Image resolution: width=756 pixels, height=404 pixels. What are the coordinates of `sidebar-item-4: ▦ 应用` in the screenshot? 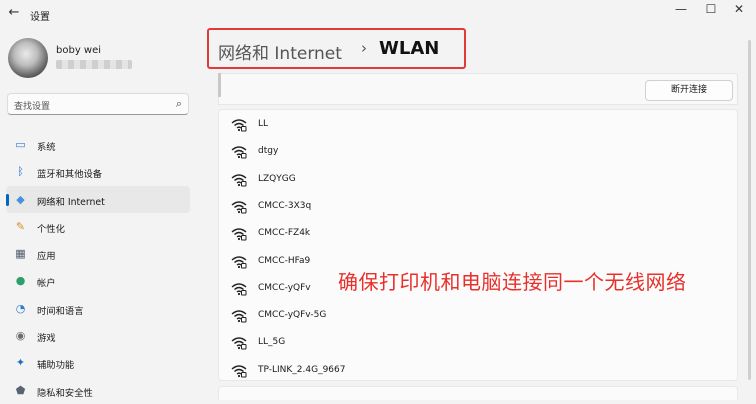 It's located at (98, 253).